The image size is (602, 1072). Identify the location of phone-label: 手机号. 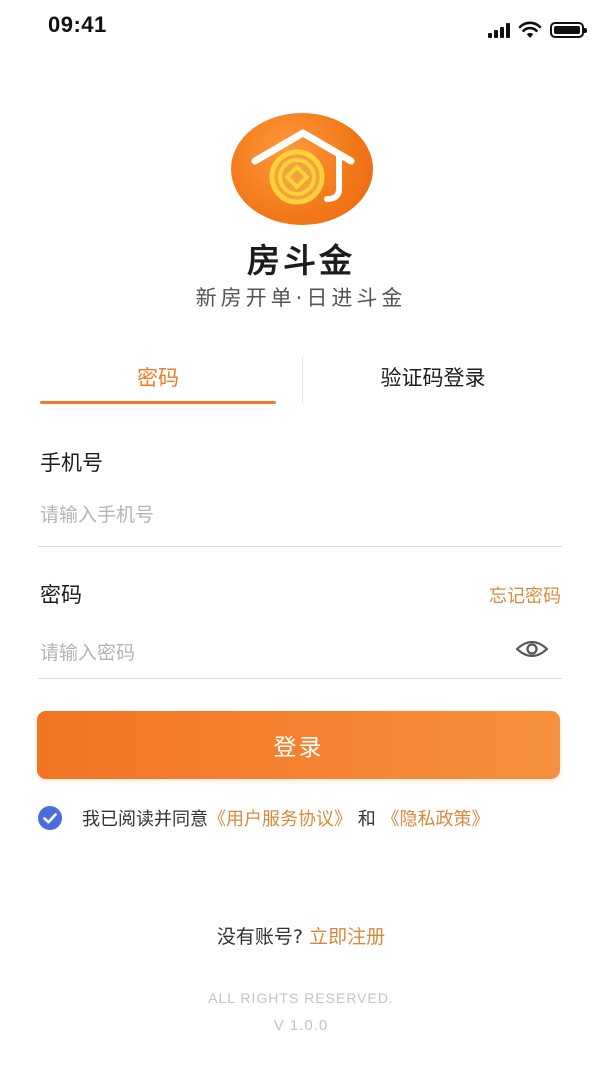
(71, 463).